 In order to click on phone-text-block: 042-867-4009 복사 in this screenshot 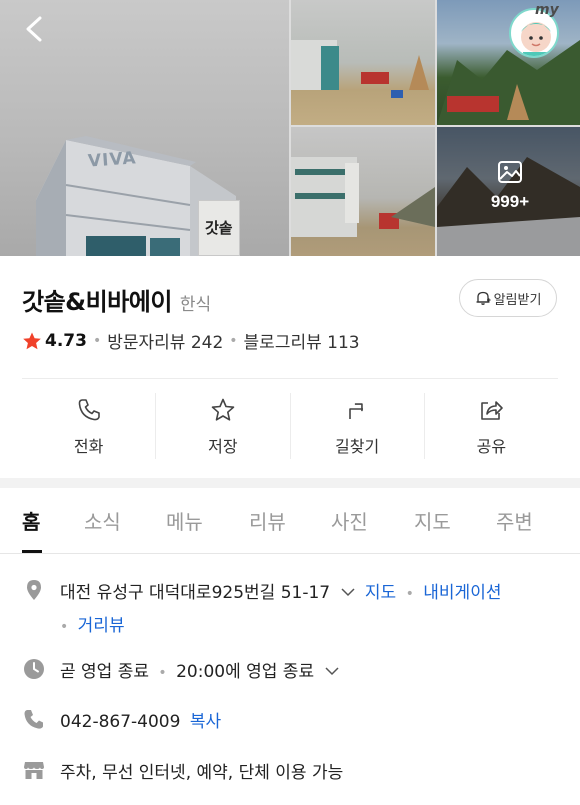, I will do `click(140, 719)`.